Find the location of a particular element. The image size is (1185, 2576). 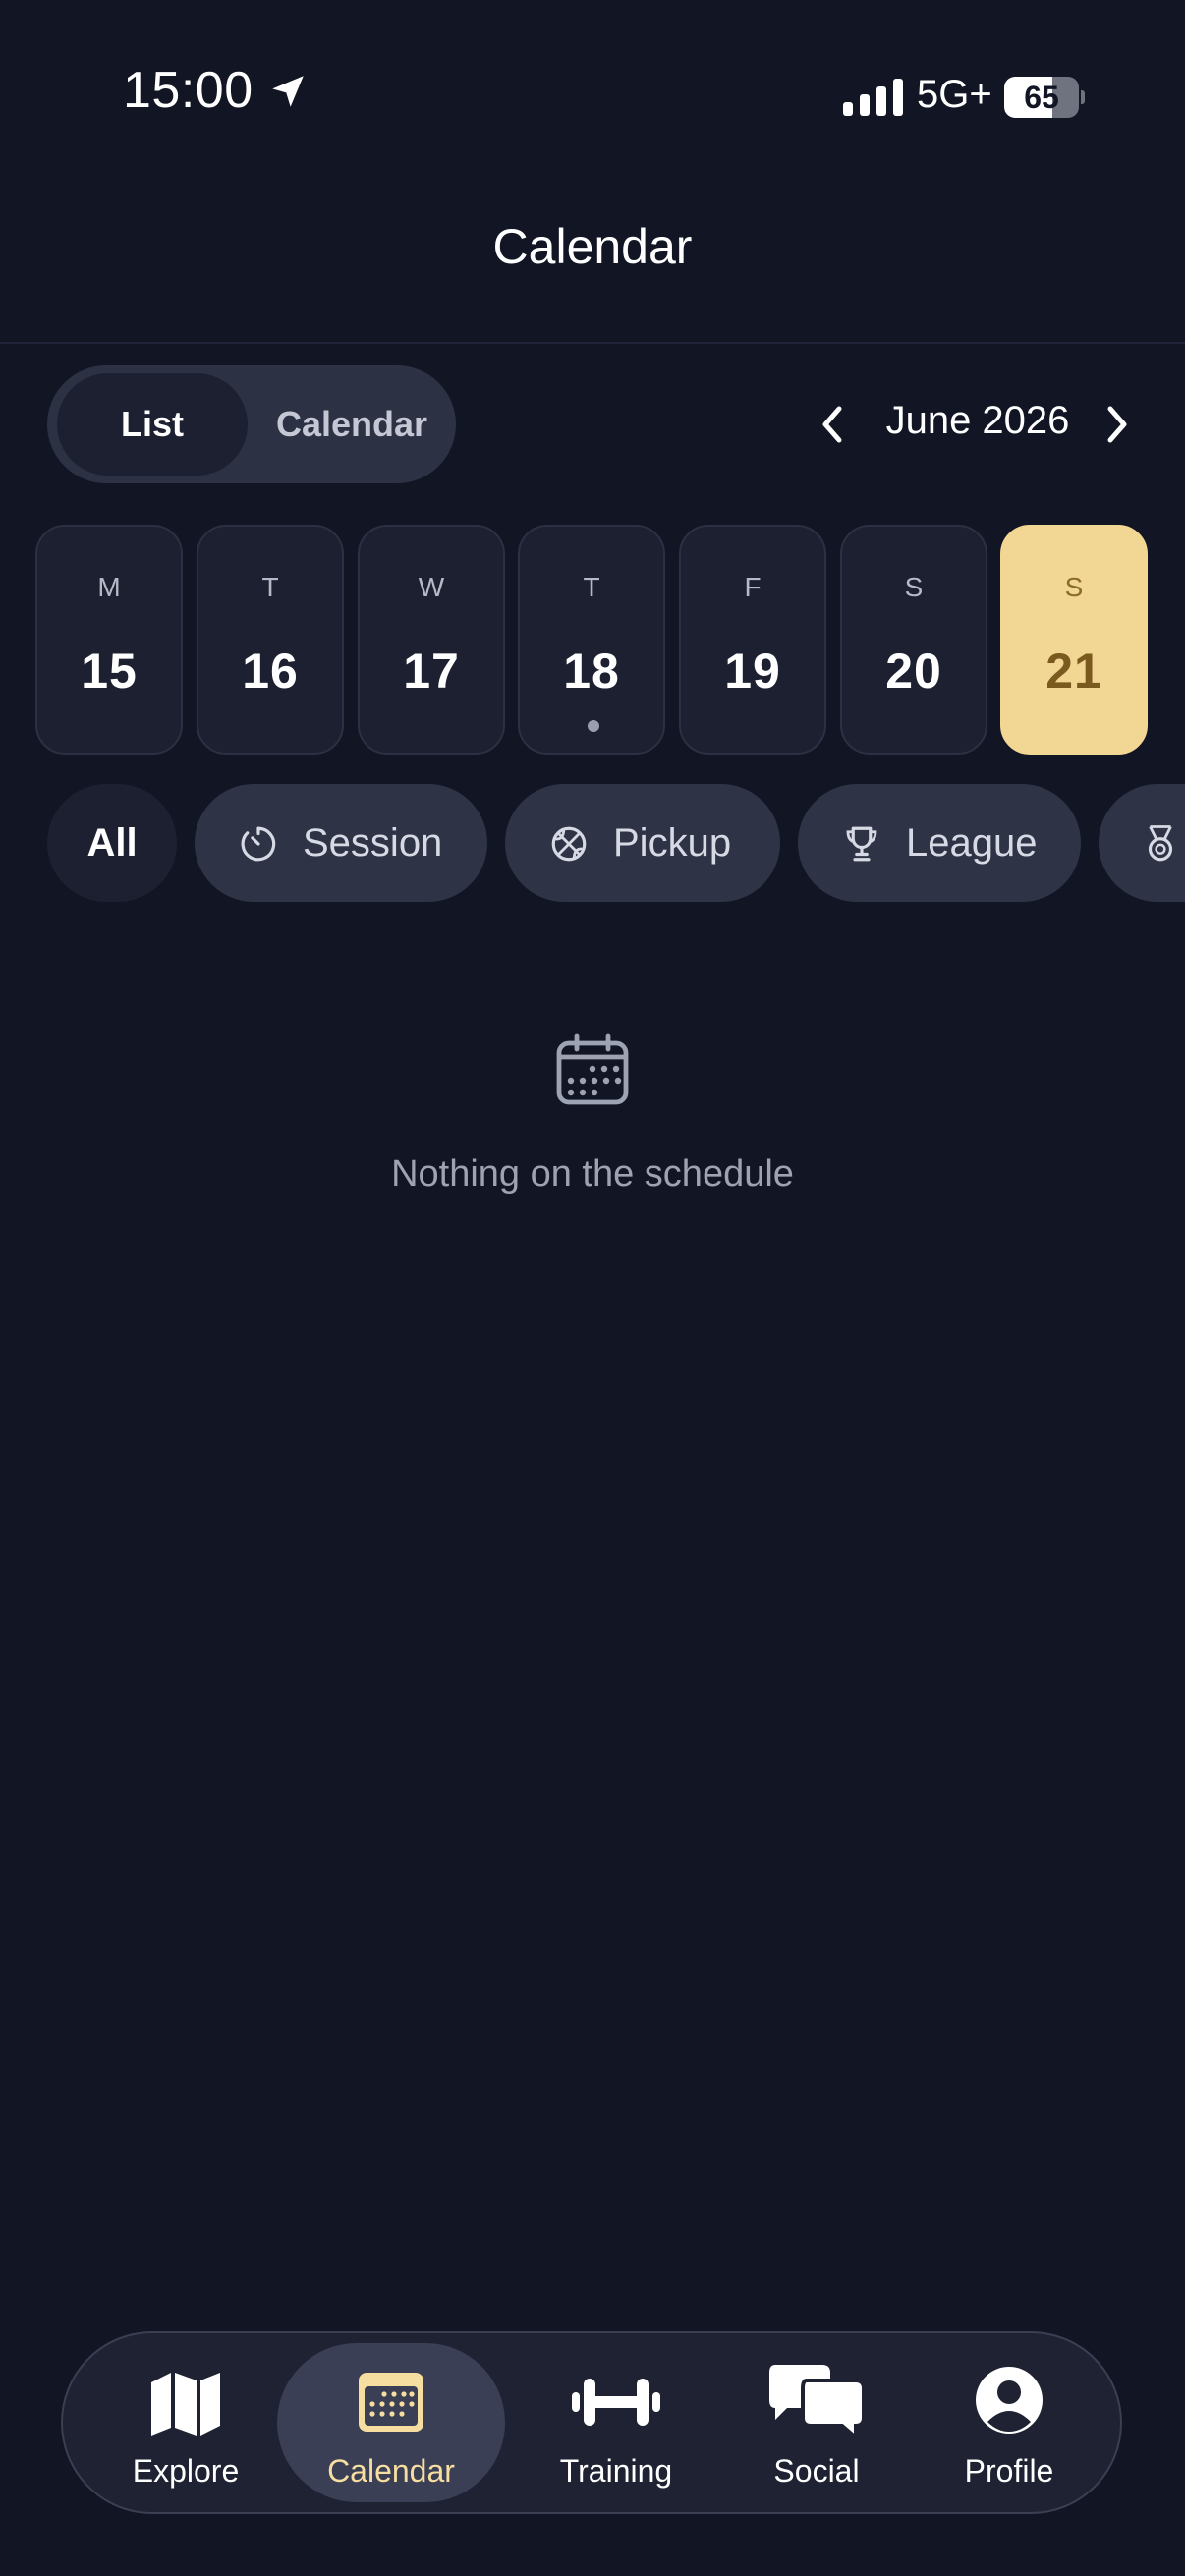

day-number: 19 is located at coordinates (753, 671).